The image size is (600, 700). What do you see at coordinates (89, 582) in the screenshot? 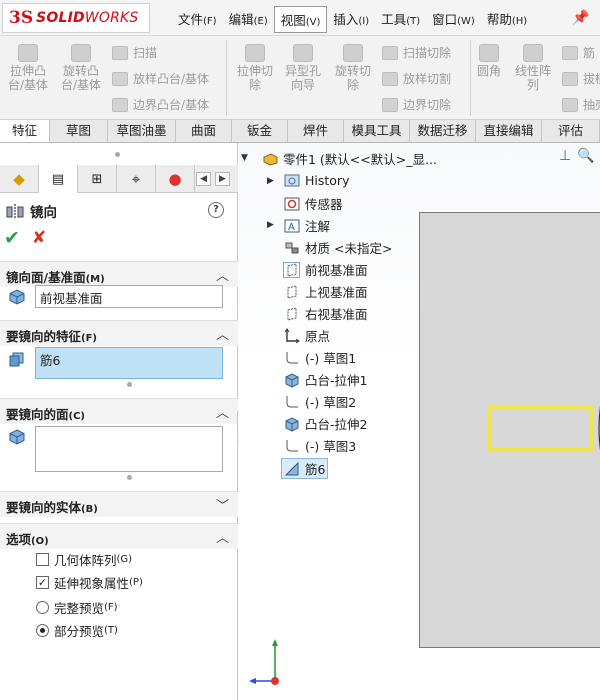
I see `propagate-visual-option: ✓ 延伸视象属性 (P)` at bounding box center [89, 582].